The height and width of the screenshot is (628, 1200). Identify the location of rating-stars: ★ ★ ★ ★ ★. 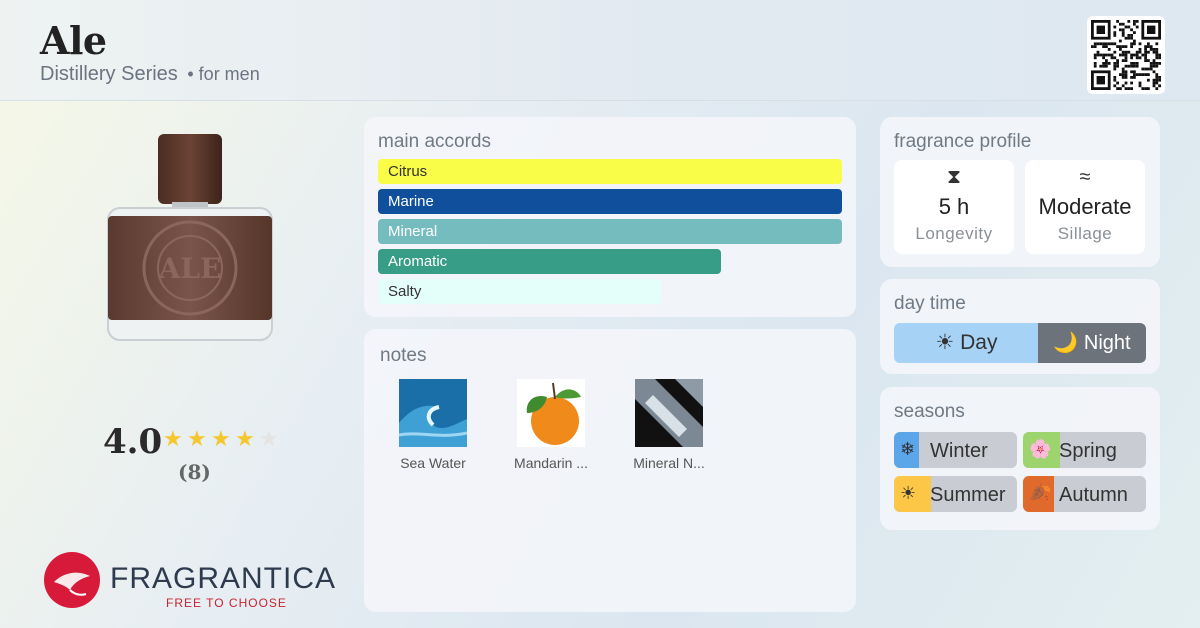
(223, 439).